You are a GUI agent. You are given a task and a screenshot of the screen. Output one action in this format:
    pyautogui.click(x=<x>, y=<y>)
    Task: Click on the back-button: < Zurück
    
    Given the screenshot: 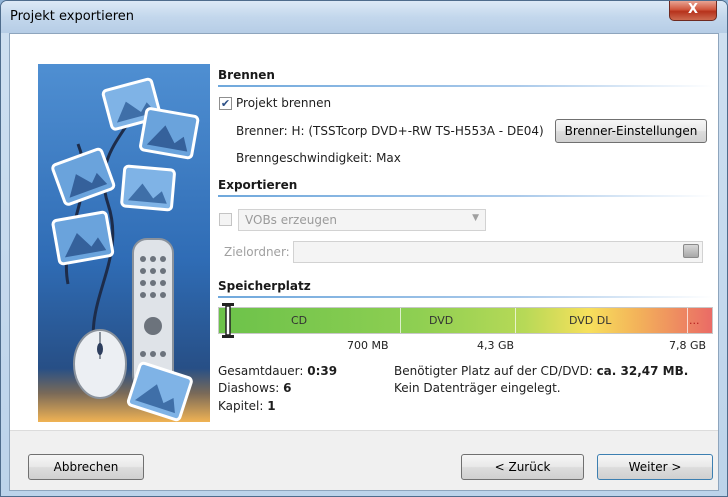 What is the action you would take?
    pyautogui.click(x=522, y=467)
    